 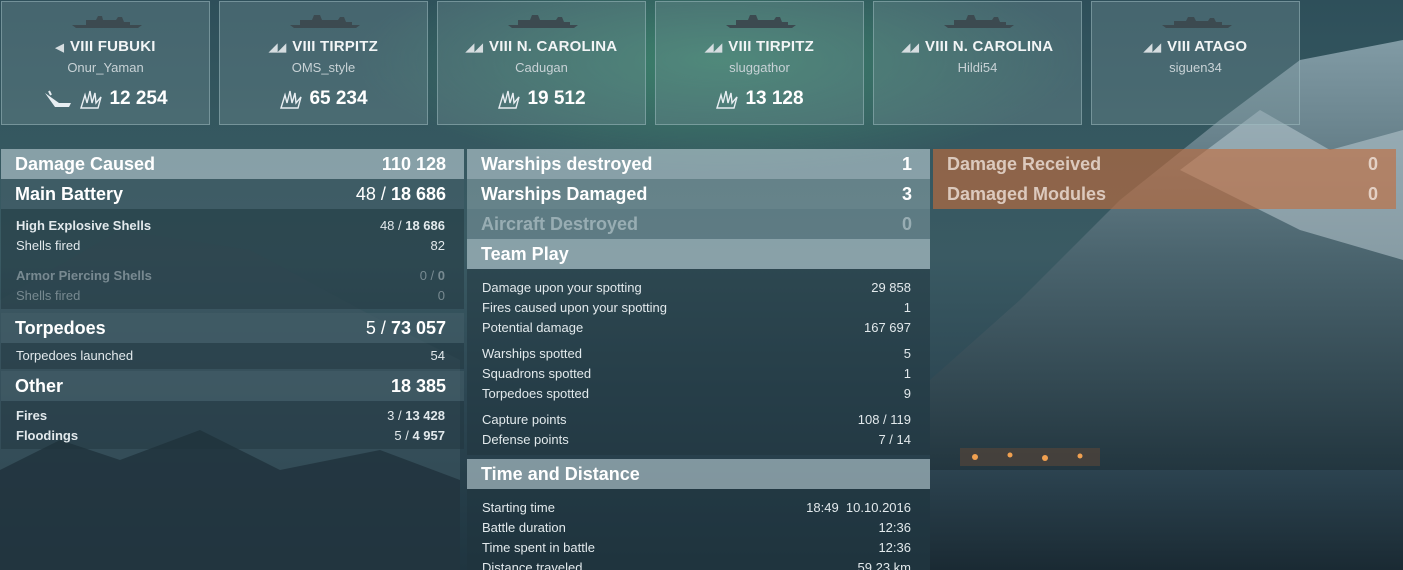 I want to click on list-item: Defense points 7 / 14, so click(x=696, y=439).